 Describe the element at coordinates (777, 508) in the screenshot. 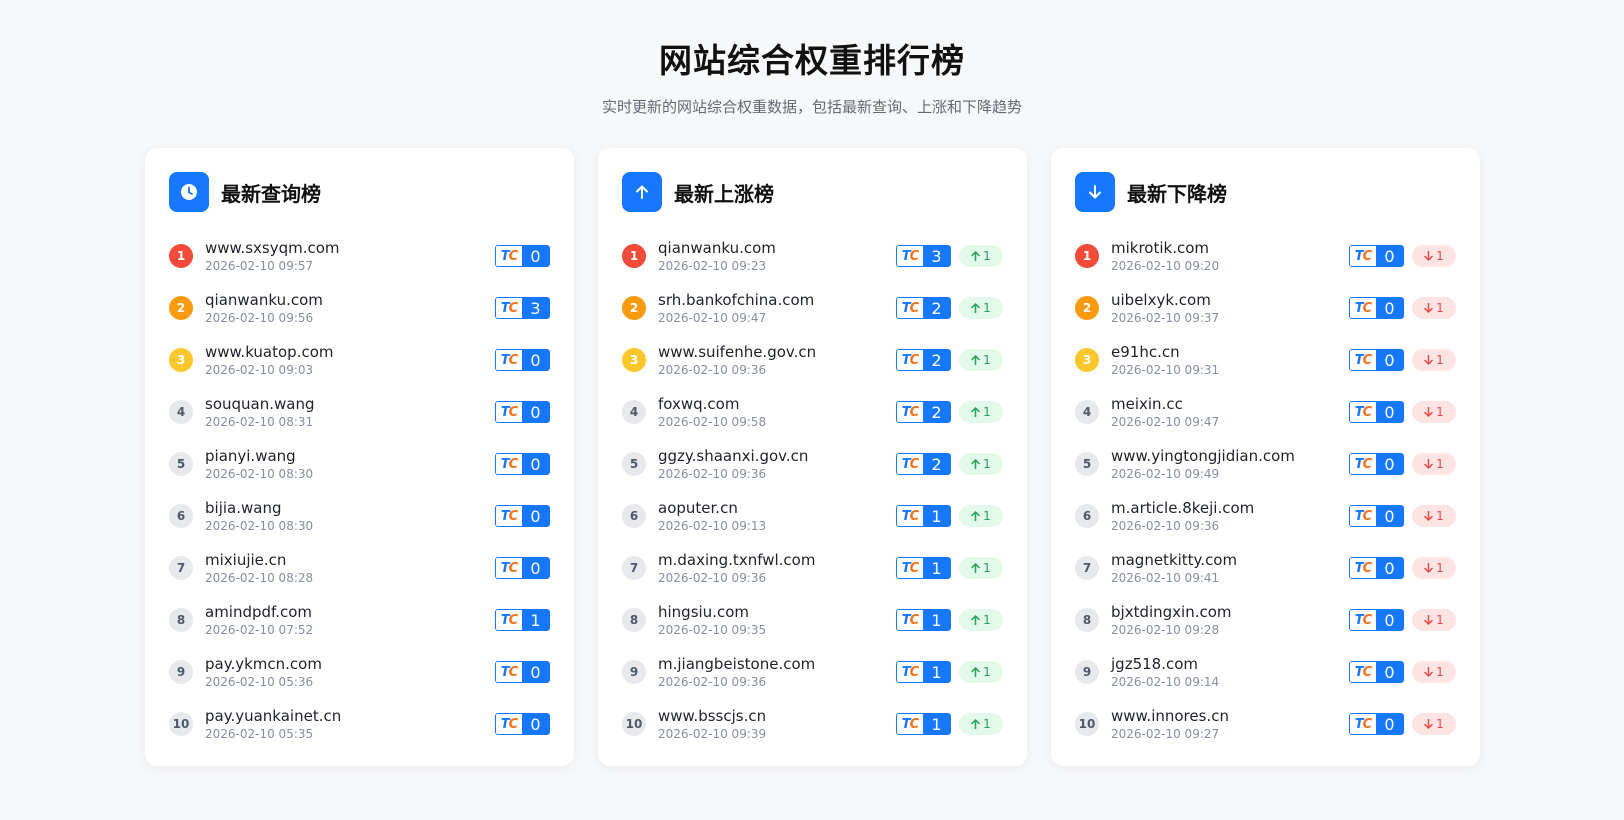

I see `site-domain-link: aoputer.cn` at that location.